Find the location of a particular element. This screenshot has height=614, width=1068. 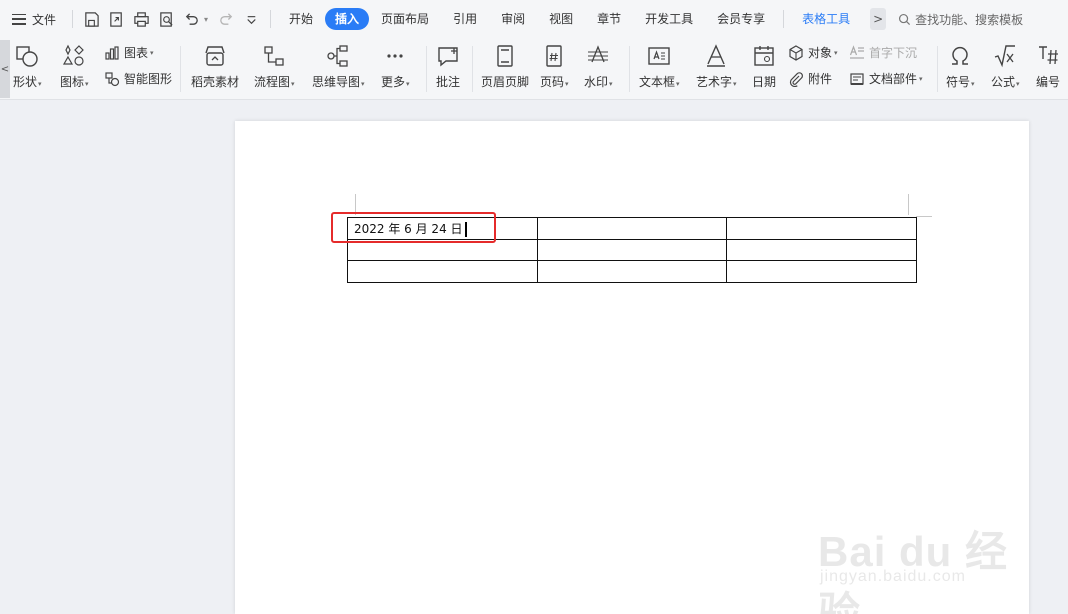

smart-graphic-icon is located at coordinates (112, 78).